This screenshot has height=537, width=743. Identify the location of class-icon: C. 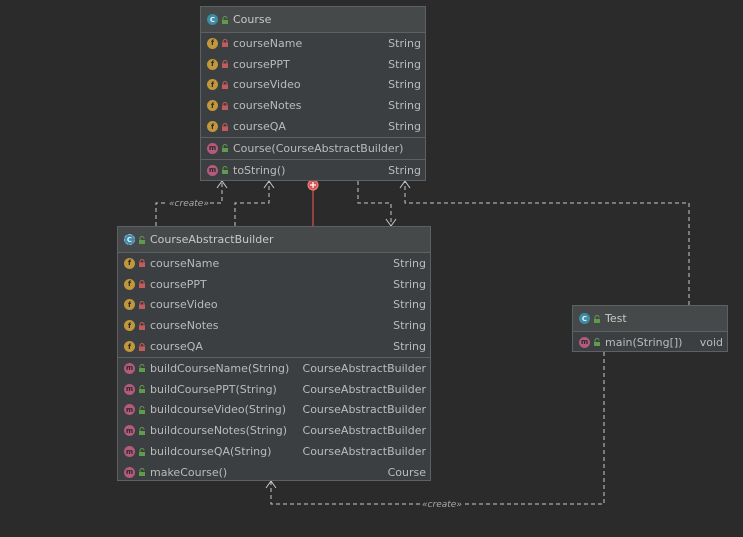
(212, 19).